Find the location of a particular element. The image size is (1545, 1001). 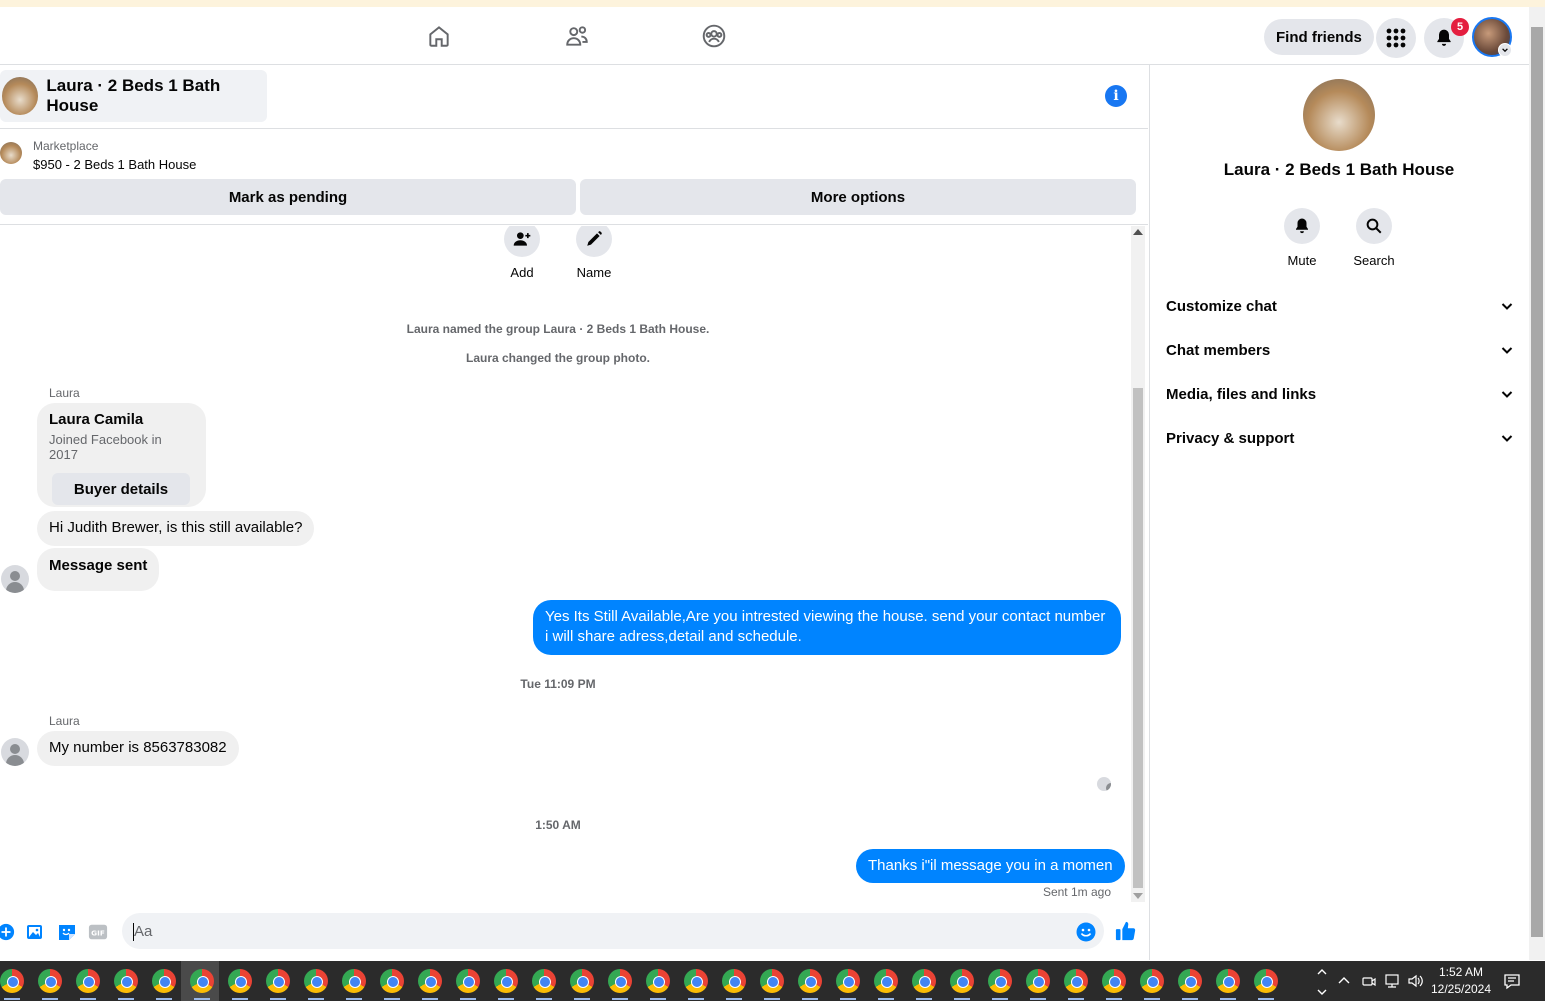

tray-overflow-button is located at coordinates (1344, 981).